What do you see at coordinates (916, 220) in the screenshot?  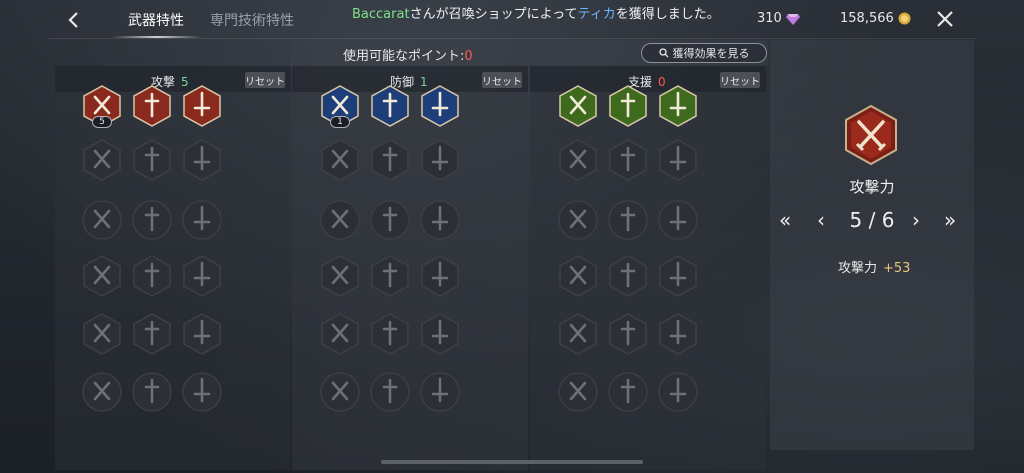 I see `next-page-button: ›` at bounding box center [916, 220].